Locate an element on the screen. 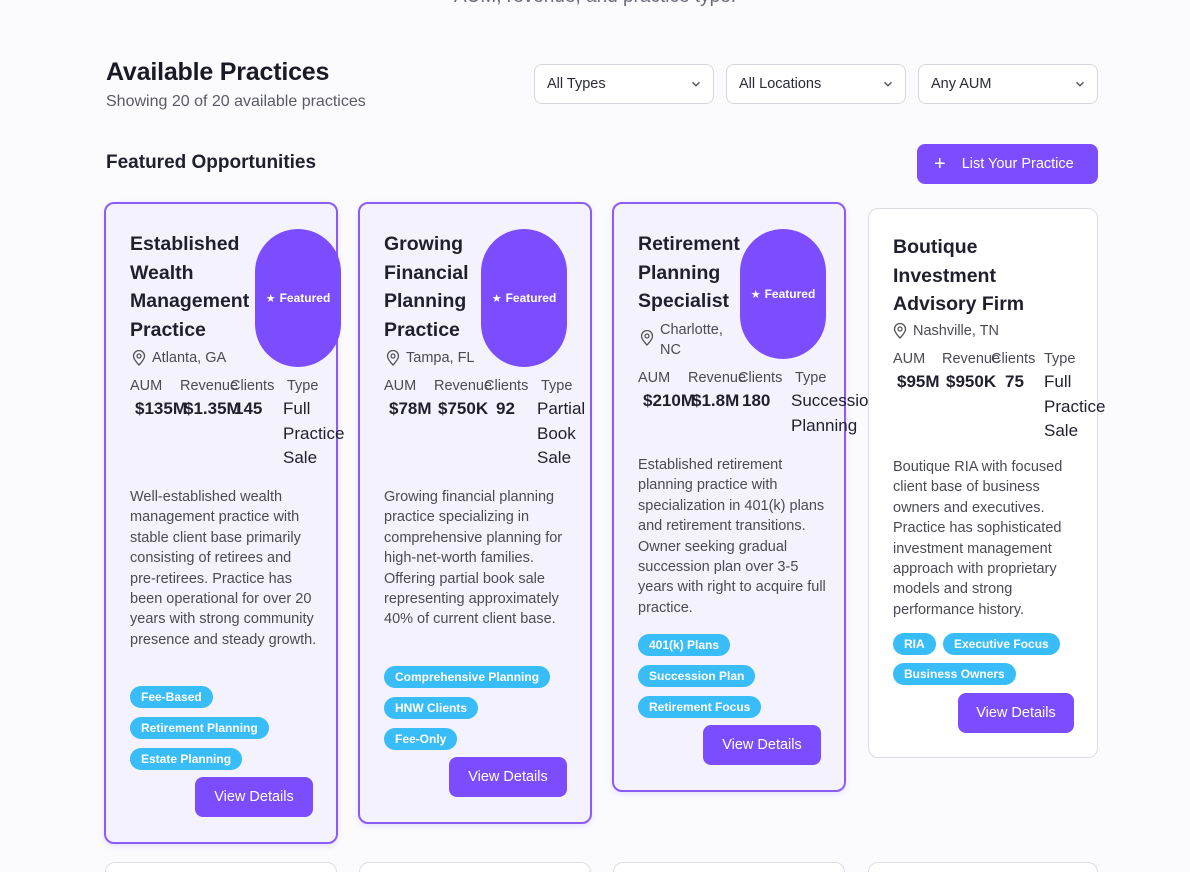 The width and height of the screenshot is (1190, 872). aum-value: $95M is located at coordinates (918, 381).